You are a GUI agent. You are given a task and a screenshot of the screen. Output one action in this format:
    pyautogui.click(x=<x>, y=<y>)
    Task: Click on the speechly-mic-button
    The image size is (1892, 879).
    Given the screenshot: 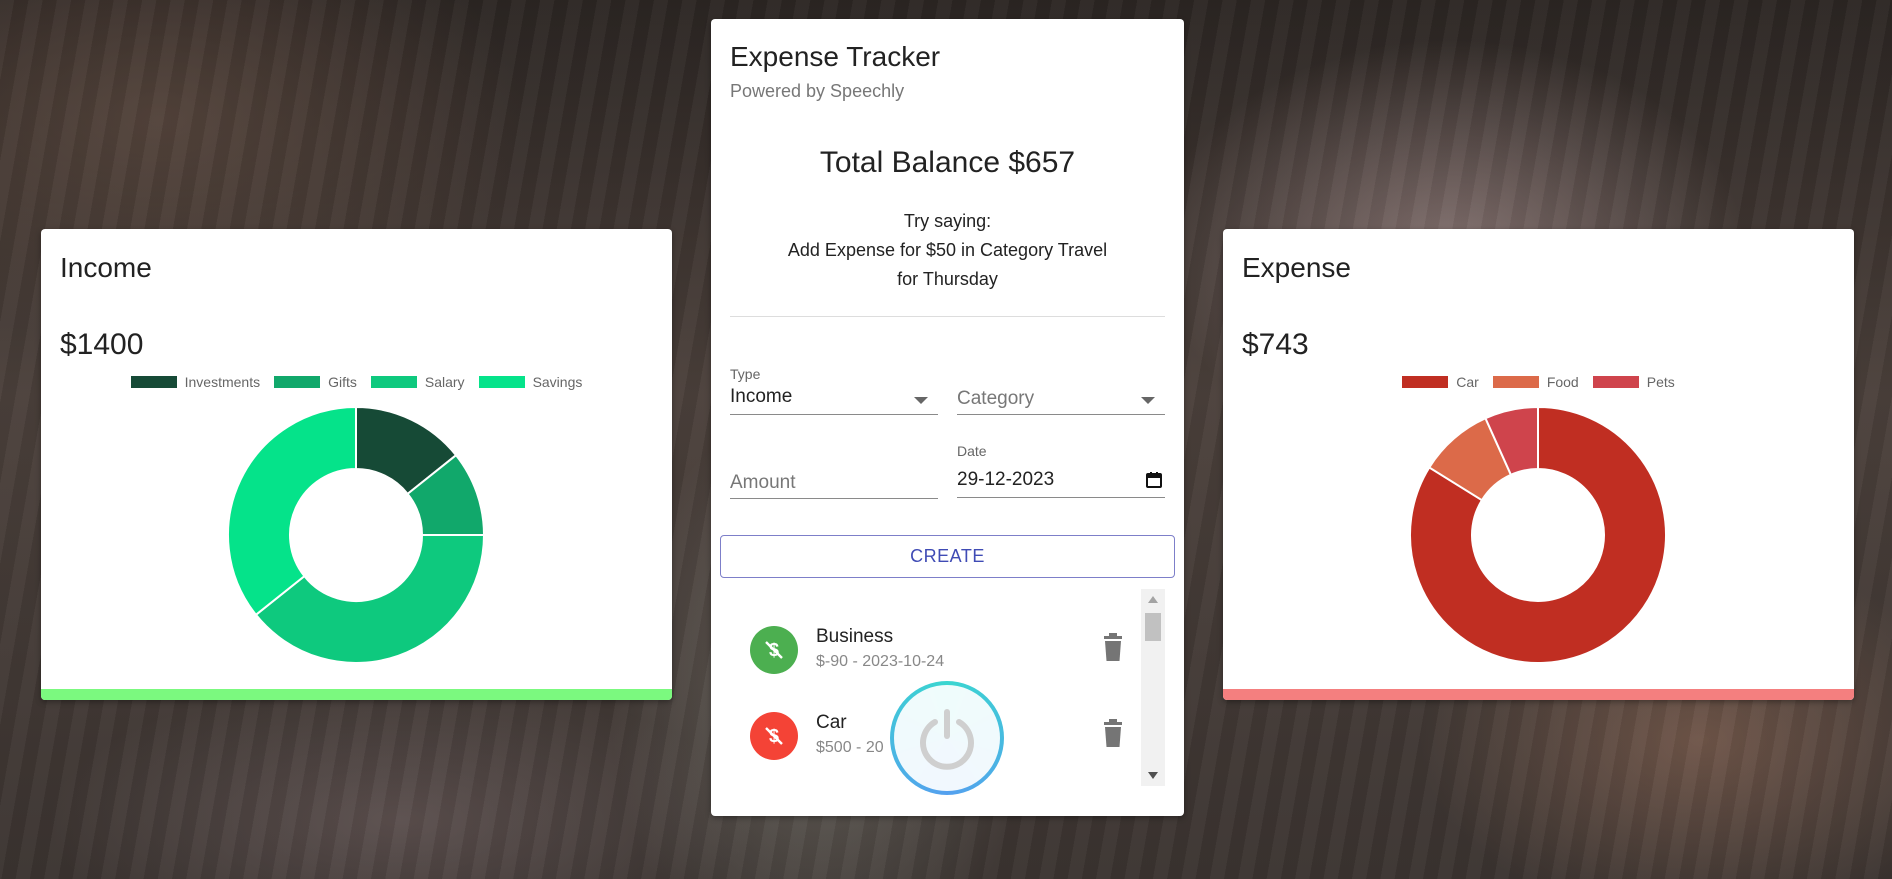 What is the action you would take?
    pyautogui.click(x=947, y=738)
    